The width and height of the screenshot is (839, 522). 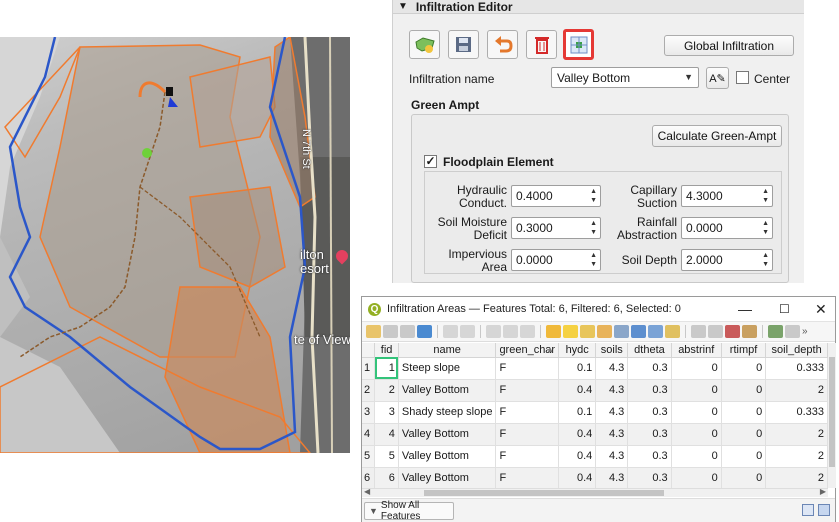 I want to click on row-header: 3, so click(x=369, y=412).